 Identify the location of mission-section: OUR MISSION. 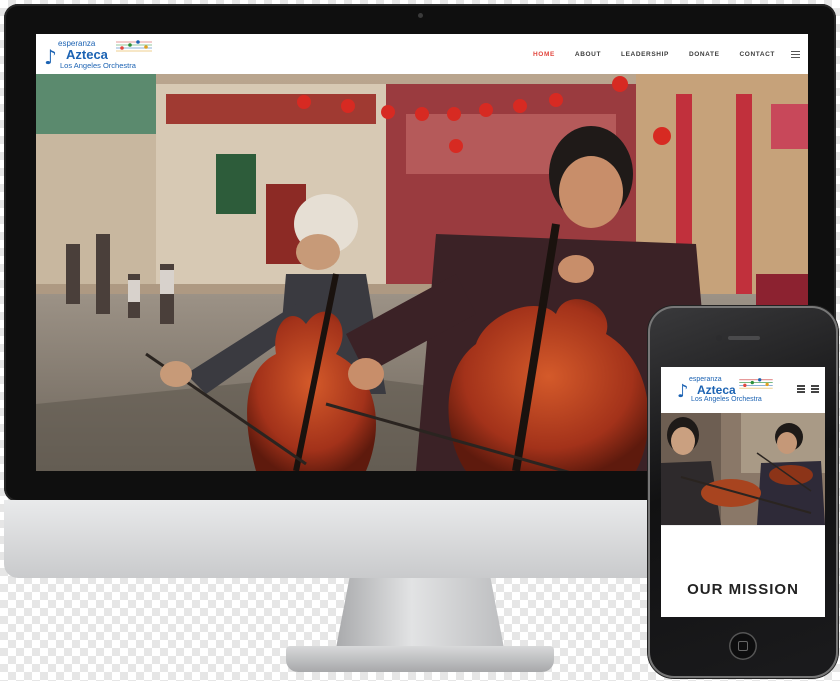
(743, 571).